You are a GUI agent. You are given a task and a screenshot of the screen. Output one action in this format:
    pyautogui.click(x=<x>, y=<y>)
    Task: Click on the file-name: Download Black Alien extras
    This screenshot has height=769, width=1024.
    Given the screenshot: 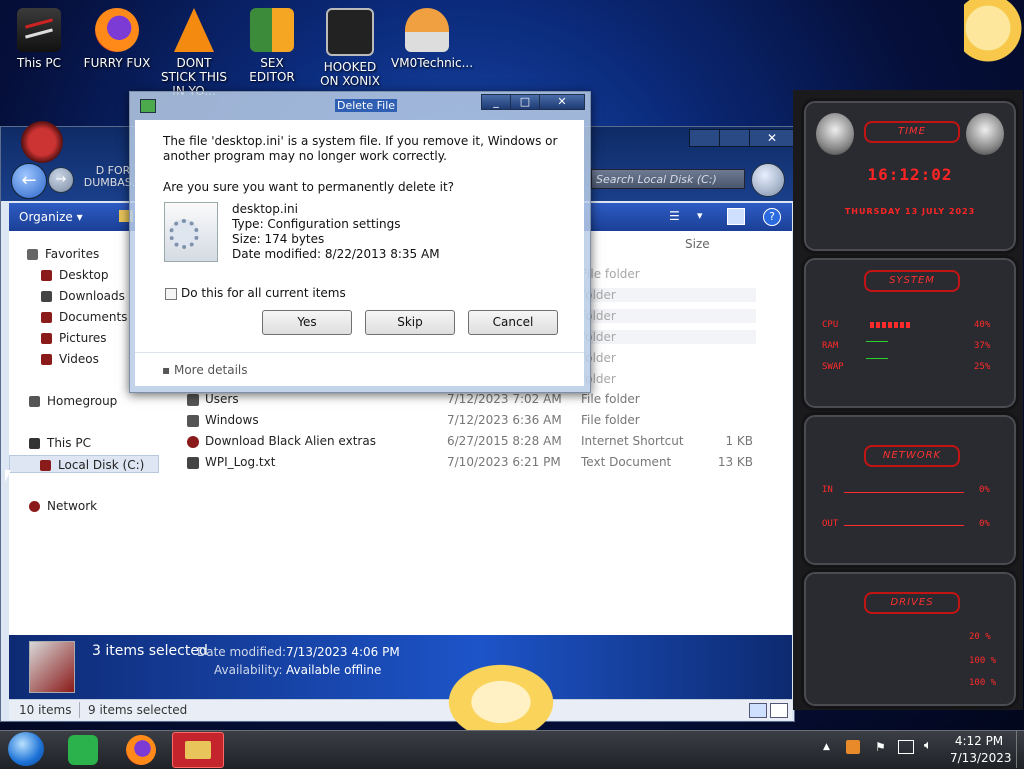 What is the action you would take?
    pyautogui.click(x=290, y=441)
    